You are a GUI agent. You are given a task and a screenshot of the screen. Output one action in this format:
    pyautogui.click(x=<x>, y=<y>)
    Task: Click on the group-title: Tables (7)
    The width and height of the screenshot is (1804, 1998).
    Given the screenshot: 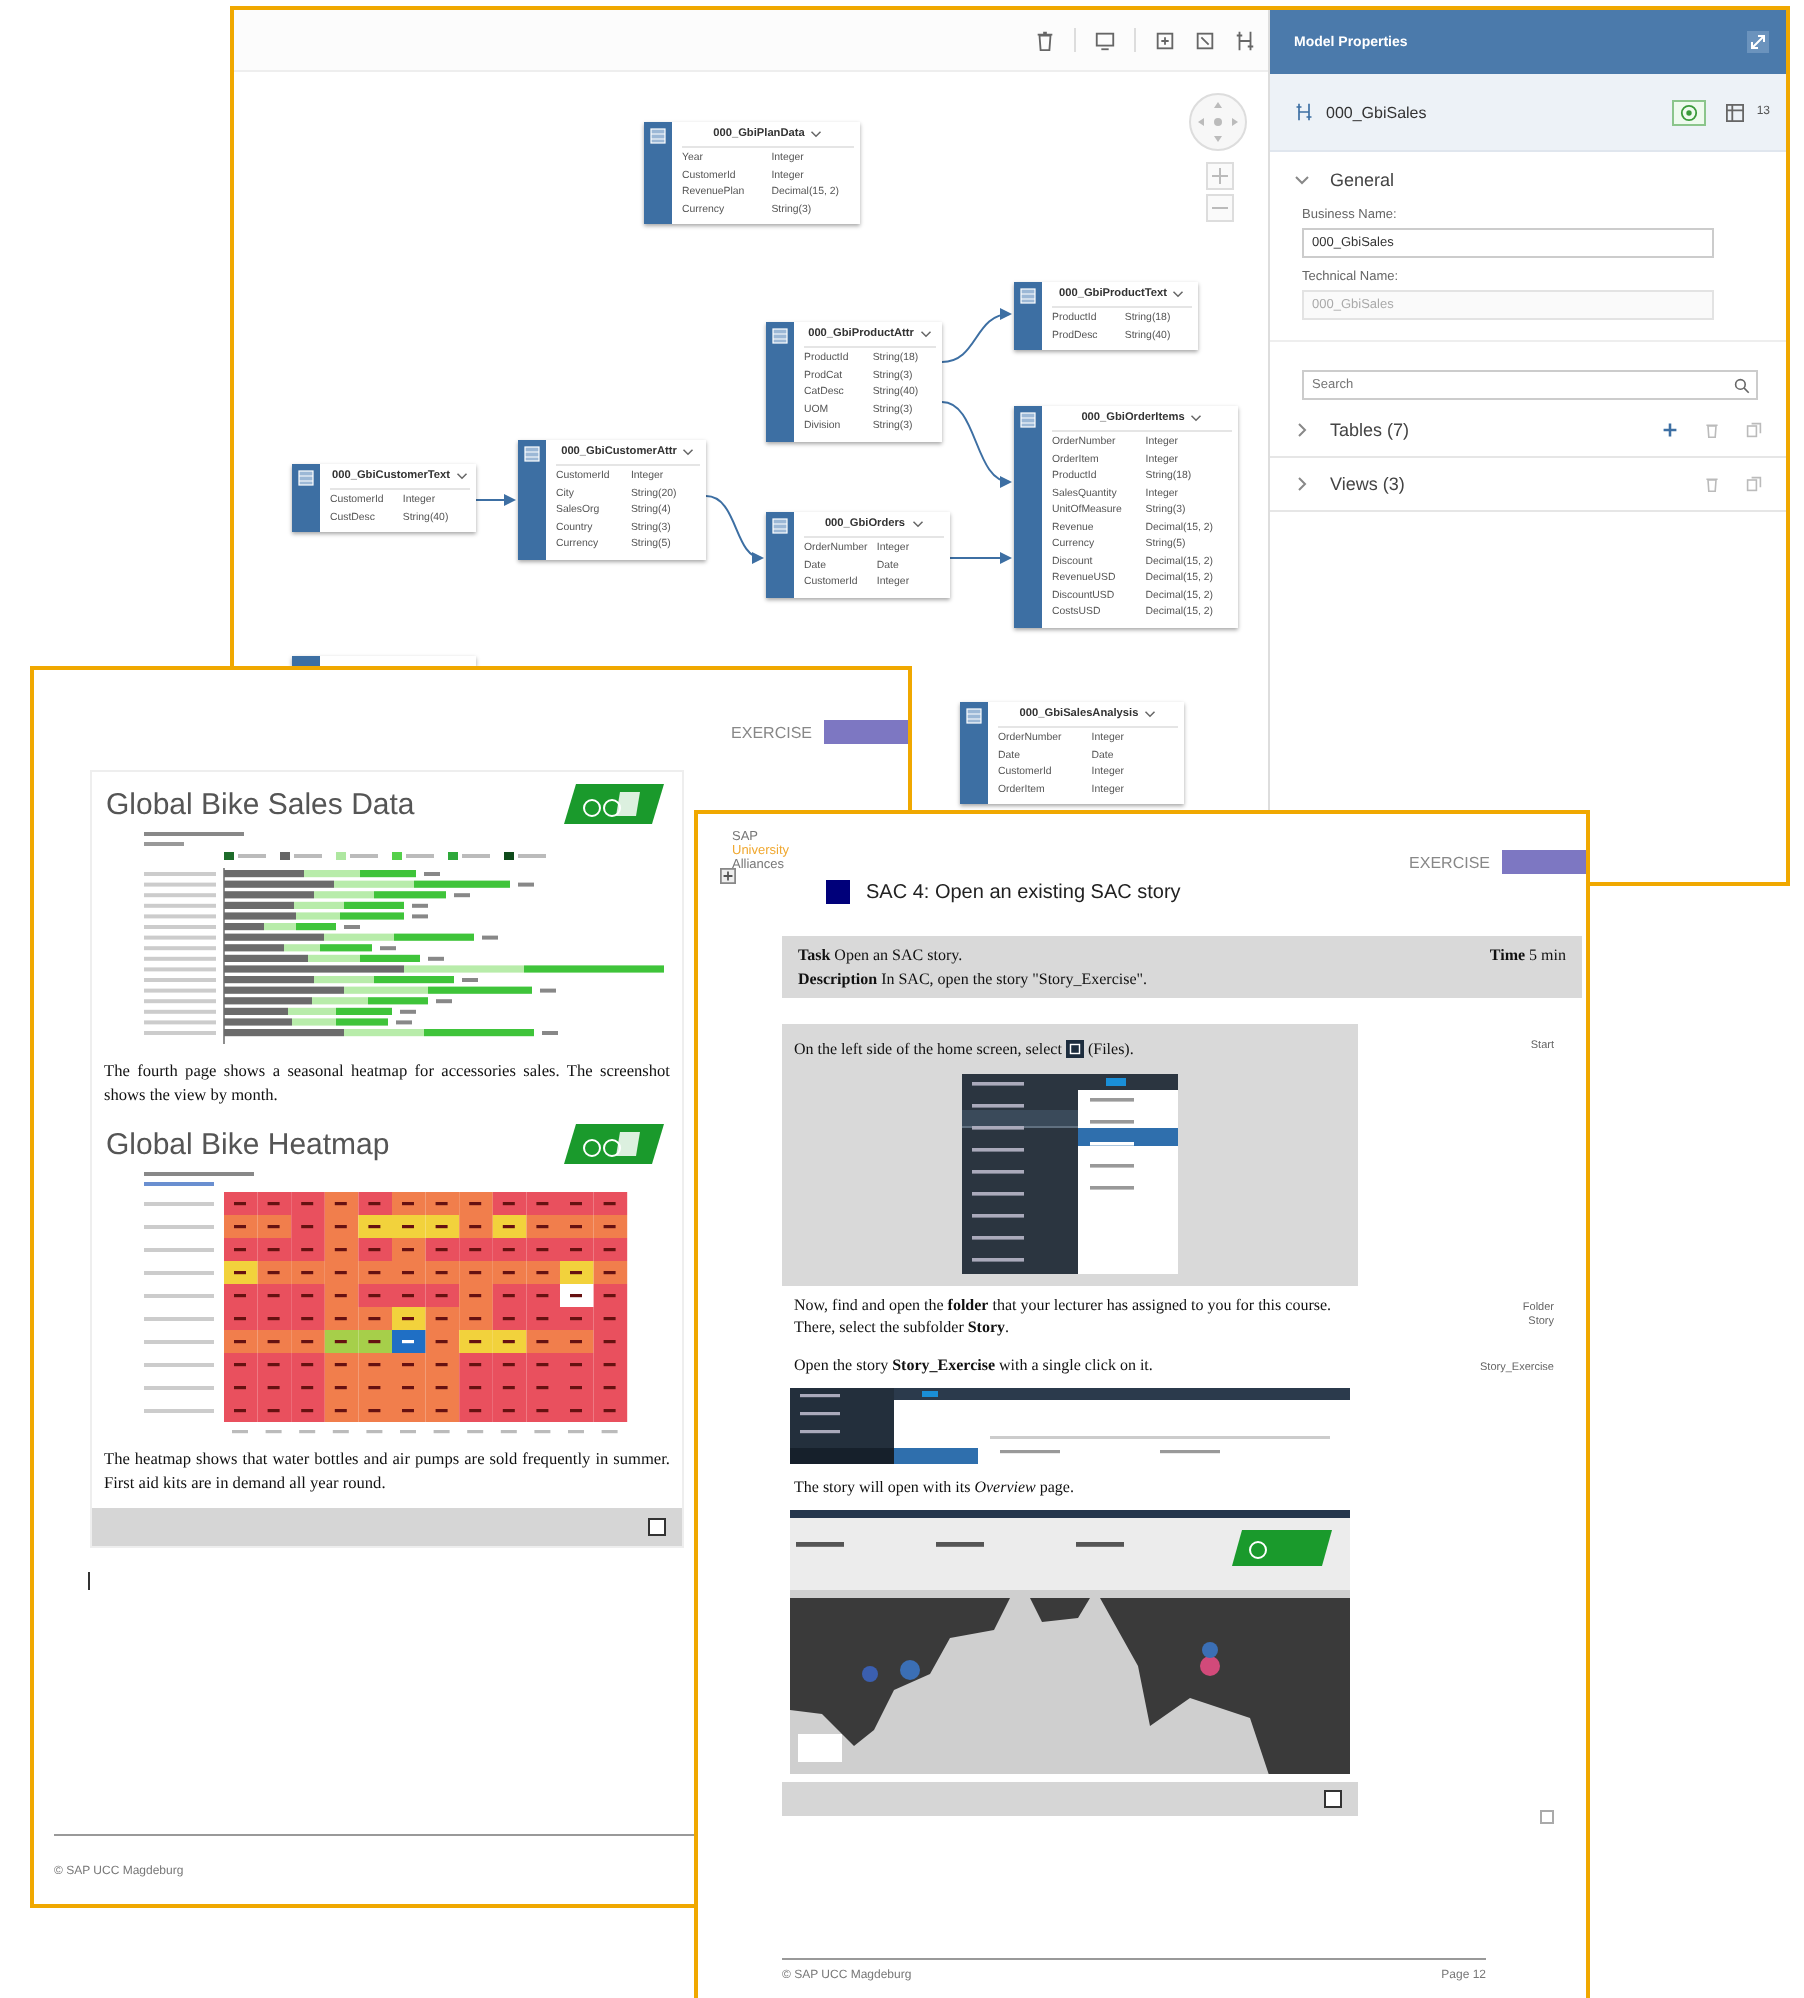 What is the action you would take?
    pyautogui.click(x=1483, y=430)
    